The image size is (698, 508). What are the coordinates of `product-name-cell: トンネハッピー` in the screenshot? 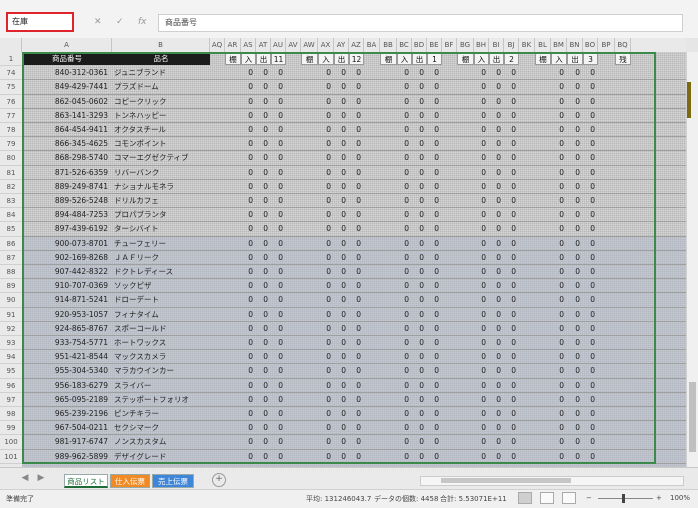 It's located at (160, 115).